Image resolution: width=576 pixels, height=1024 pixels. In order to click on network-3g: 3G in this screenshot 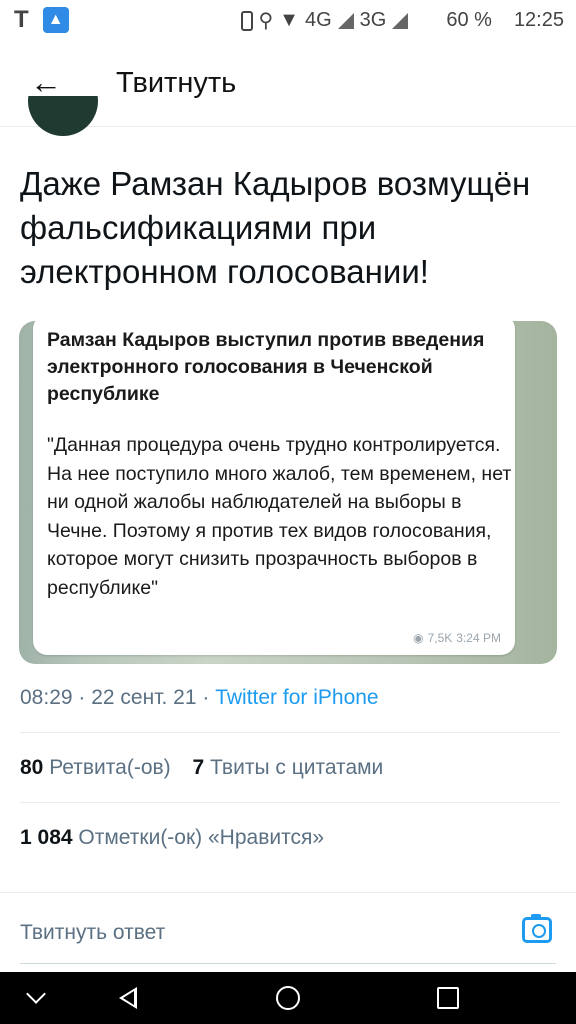, I will do `click(373, 20)`.